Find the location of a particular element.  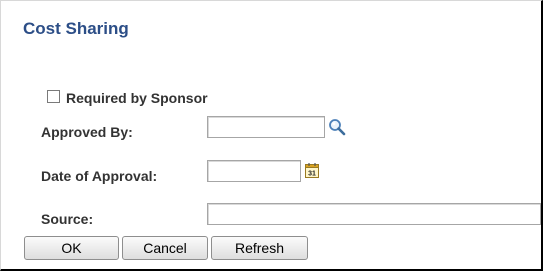

ok-button: OK is located at coordinates (71, 248).